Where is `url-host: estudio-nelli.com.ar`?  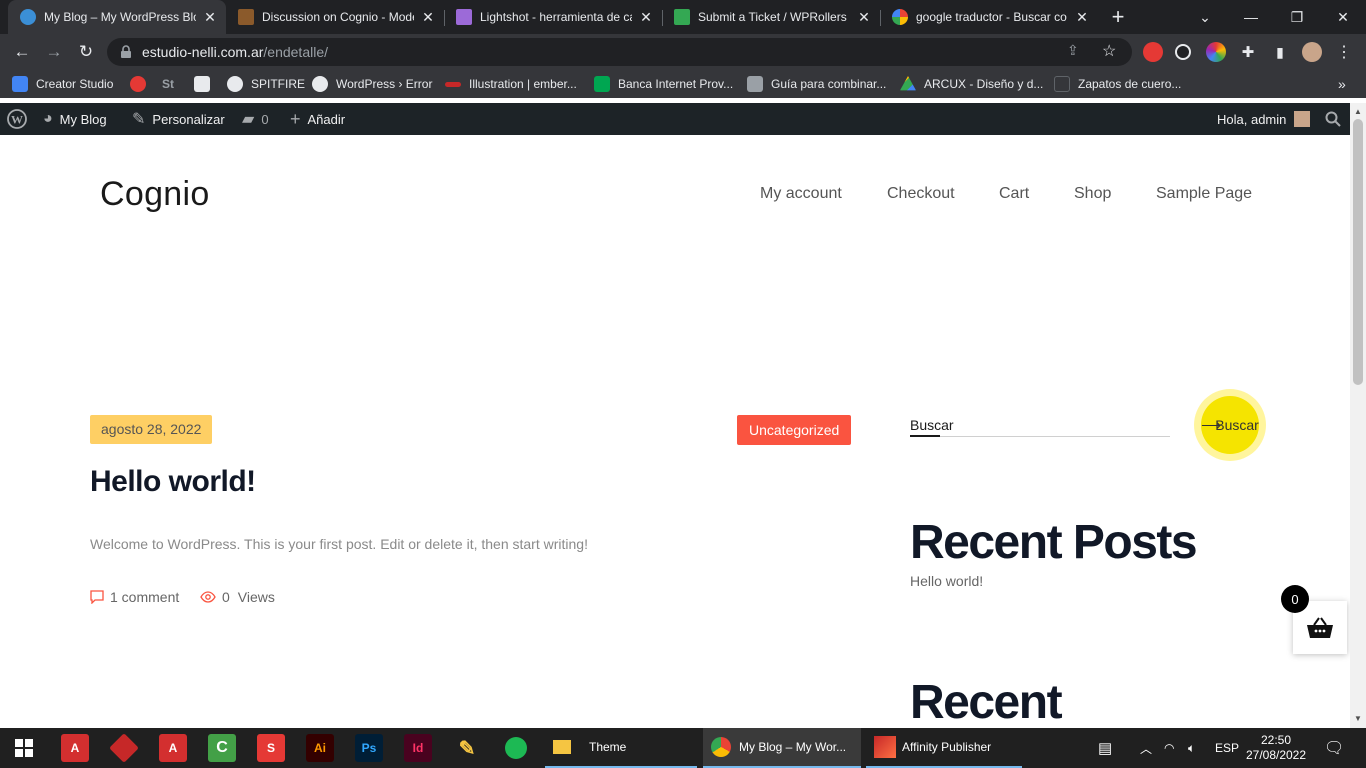
url-host: estudio-nelli.com.ar is located at coordinates (203, 52).